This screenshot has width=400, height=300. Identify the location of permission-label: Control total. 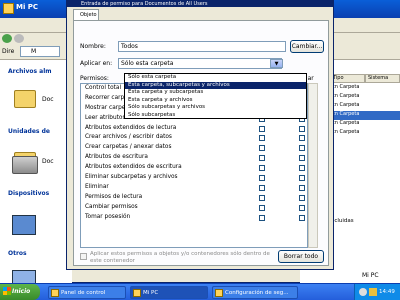
(103, 88).